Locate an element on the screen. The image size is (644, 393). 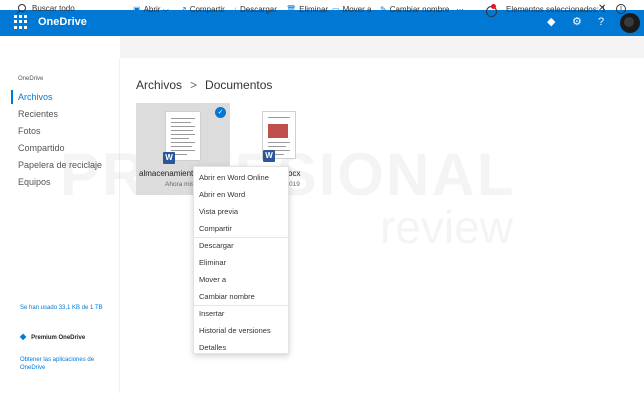
sidebar-item-recientes: Recientes is located at coordinates (38, 114).